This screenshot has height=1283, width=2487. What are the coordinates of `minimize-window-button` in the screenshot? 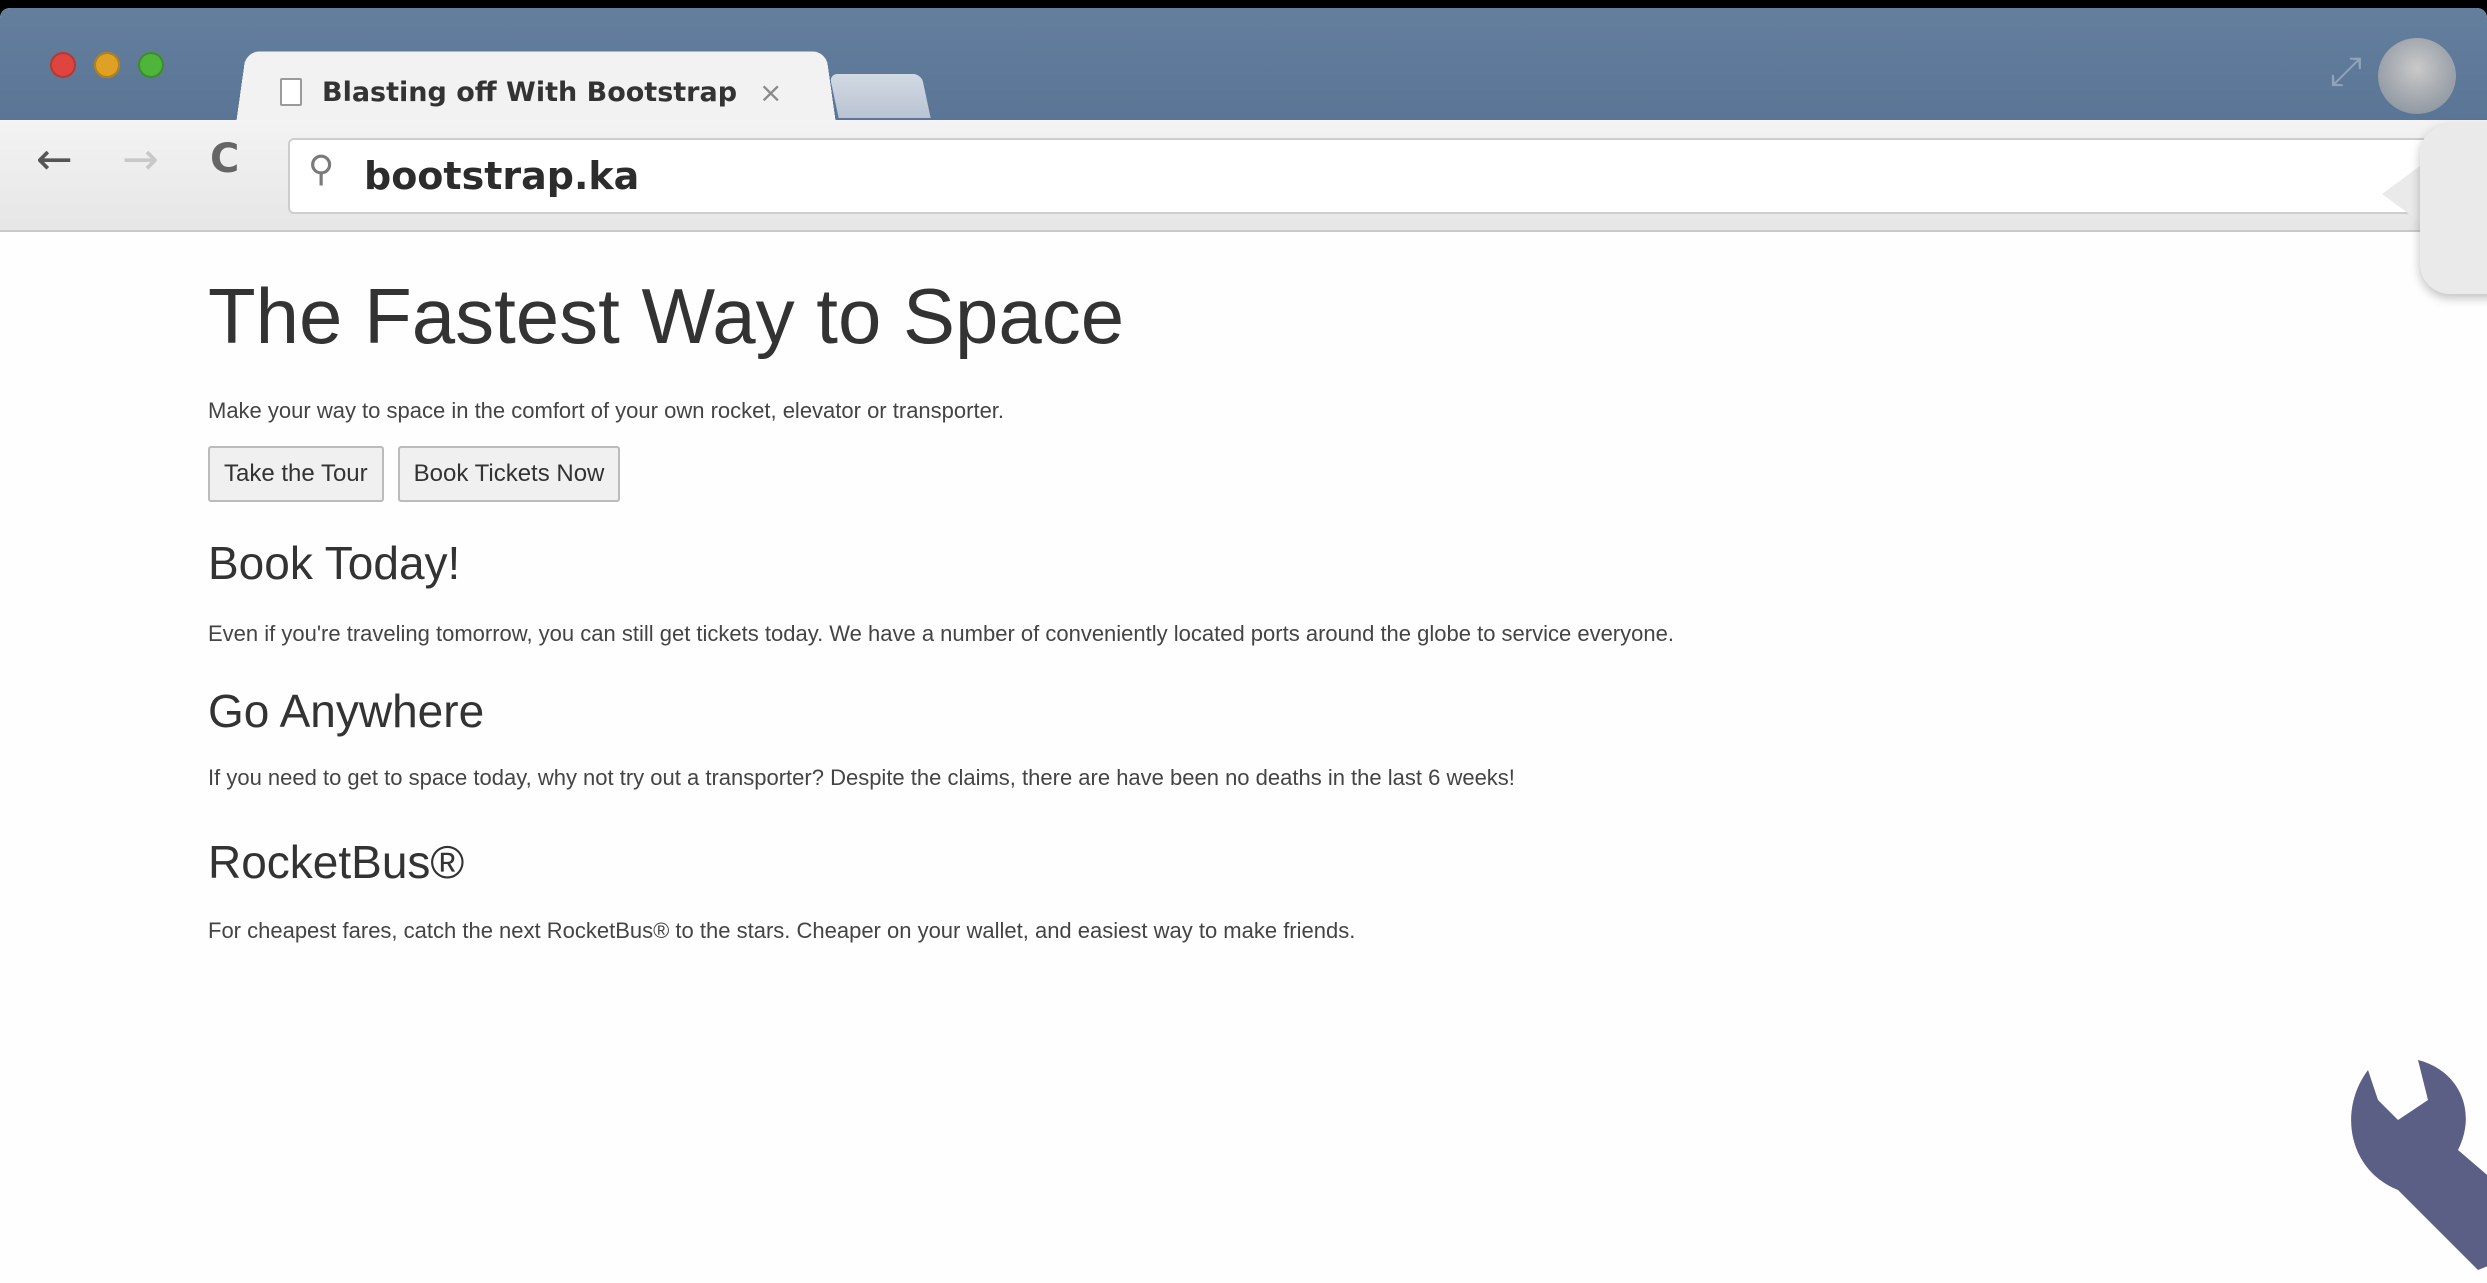 It's located at (107, 65).